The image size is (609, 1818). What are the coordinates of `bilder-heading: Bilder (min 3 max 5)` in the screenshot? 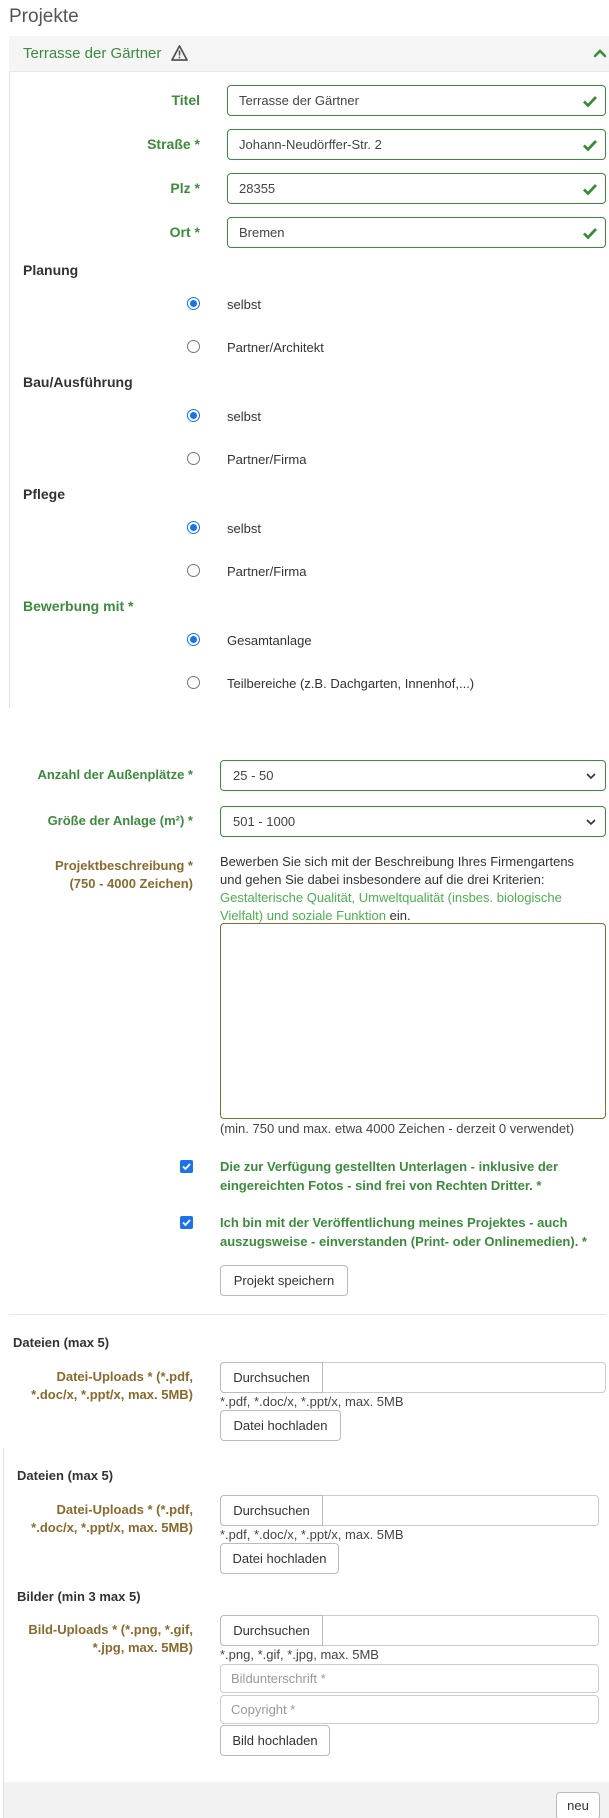 It's located at (79, 1596).